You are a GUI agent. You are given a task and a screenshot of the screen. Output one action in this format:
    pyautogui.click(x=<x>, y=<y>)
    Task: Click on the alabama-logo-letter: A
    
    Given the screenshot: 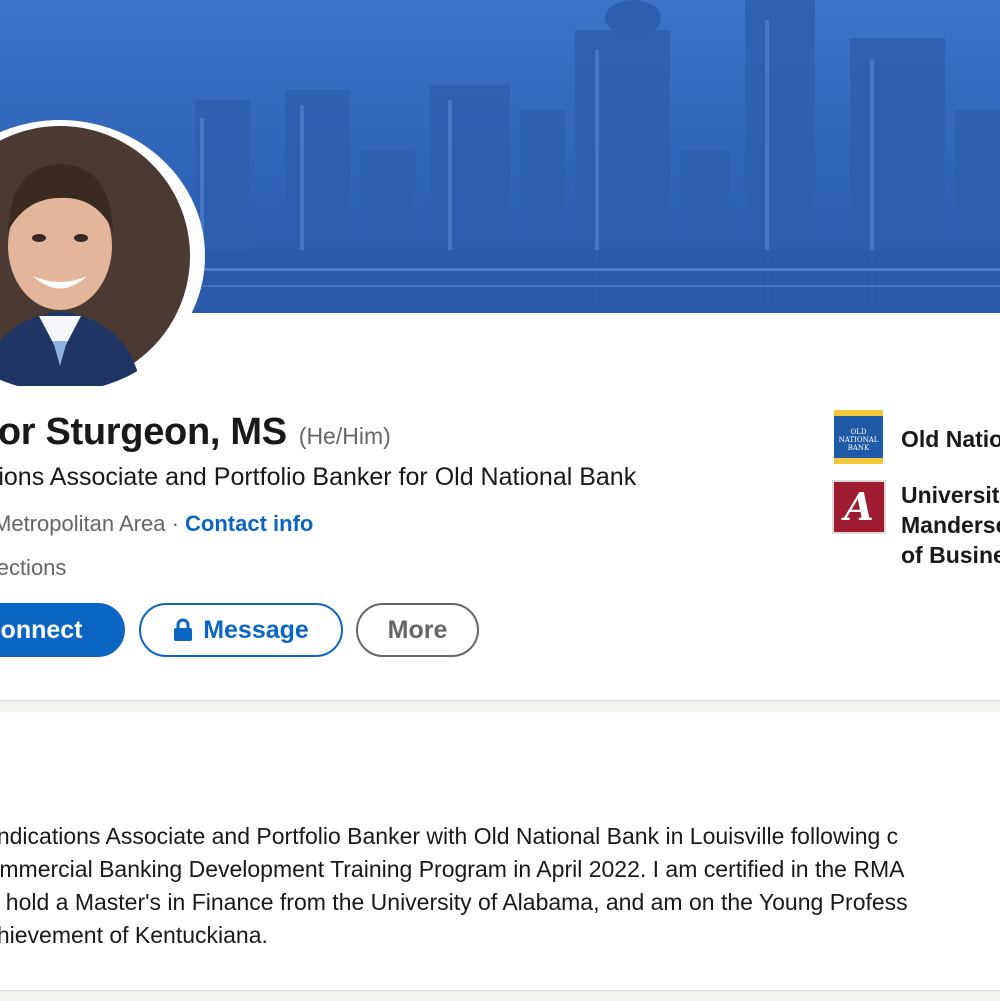 What is the action you would take?
    pyautogui.click(x=859, y=506)
    